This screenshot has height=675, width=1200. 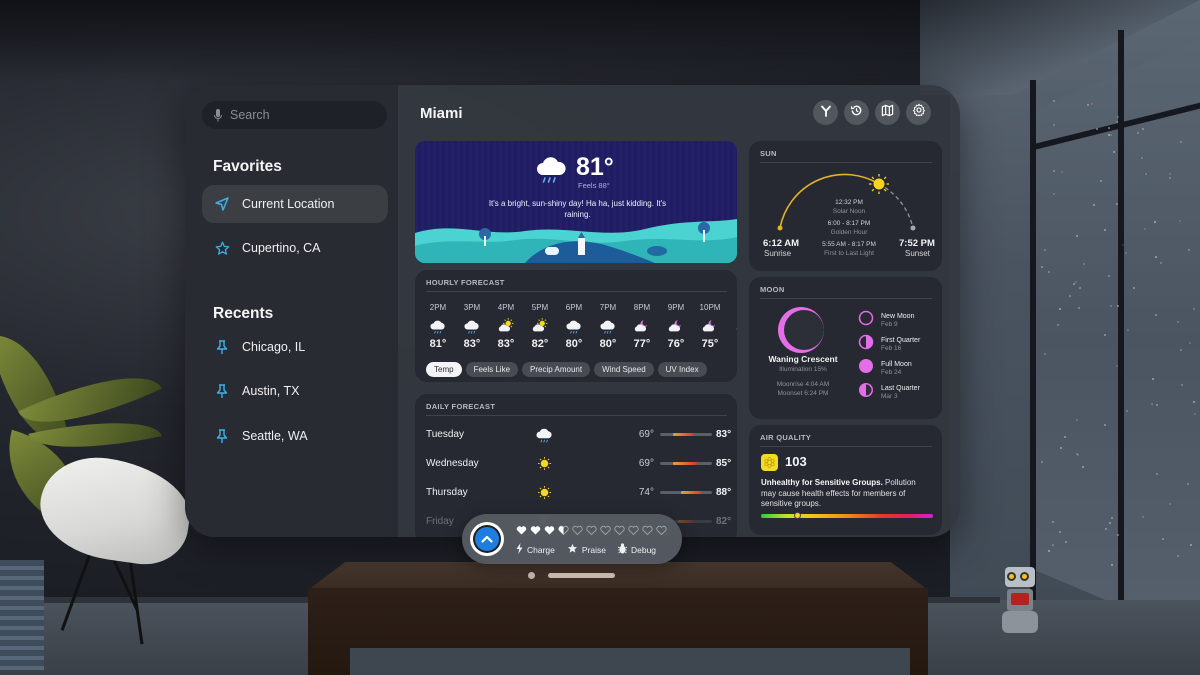 I want to click on full-moon-icon, so click(x=866, y=368).